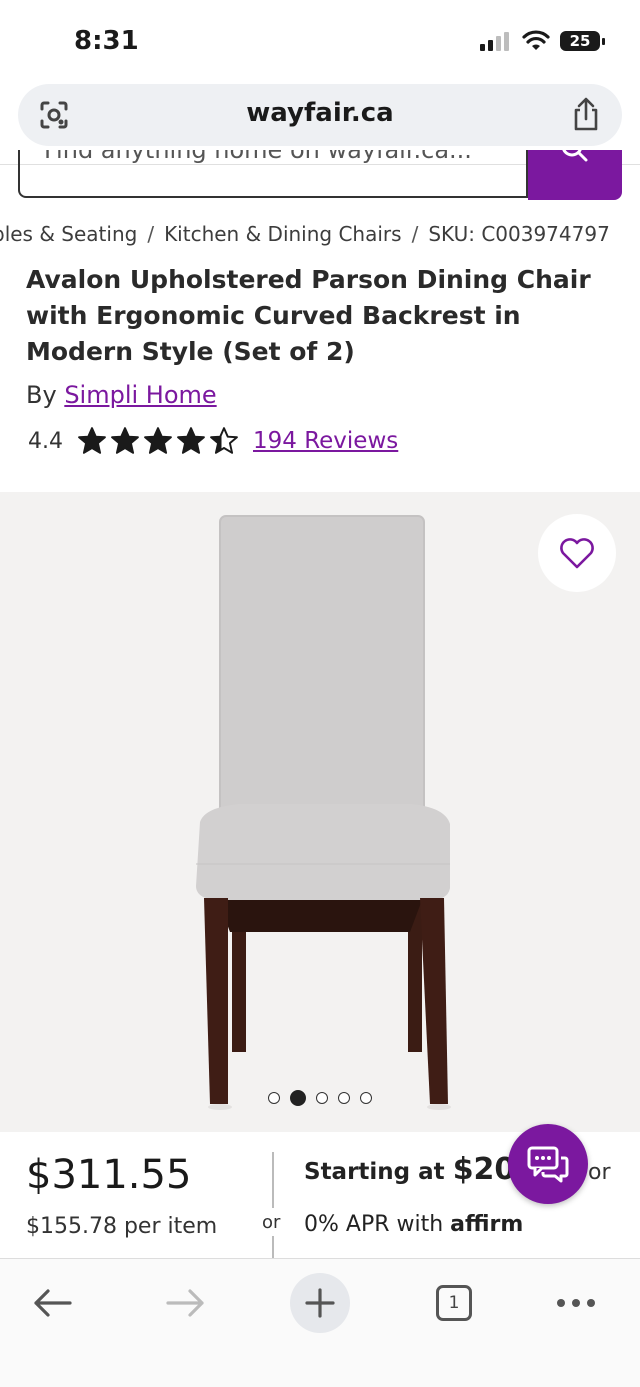  What do you see at coordinates (374, 1172) in the screenshot?
I see `financing-prefix: Starting at` at bounding box center [374, 1172].